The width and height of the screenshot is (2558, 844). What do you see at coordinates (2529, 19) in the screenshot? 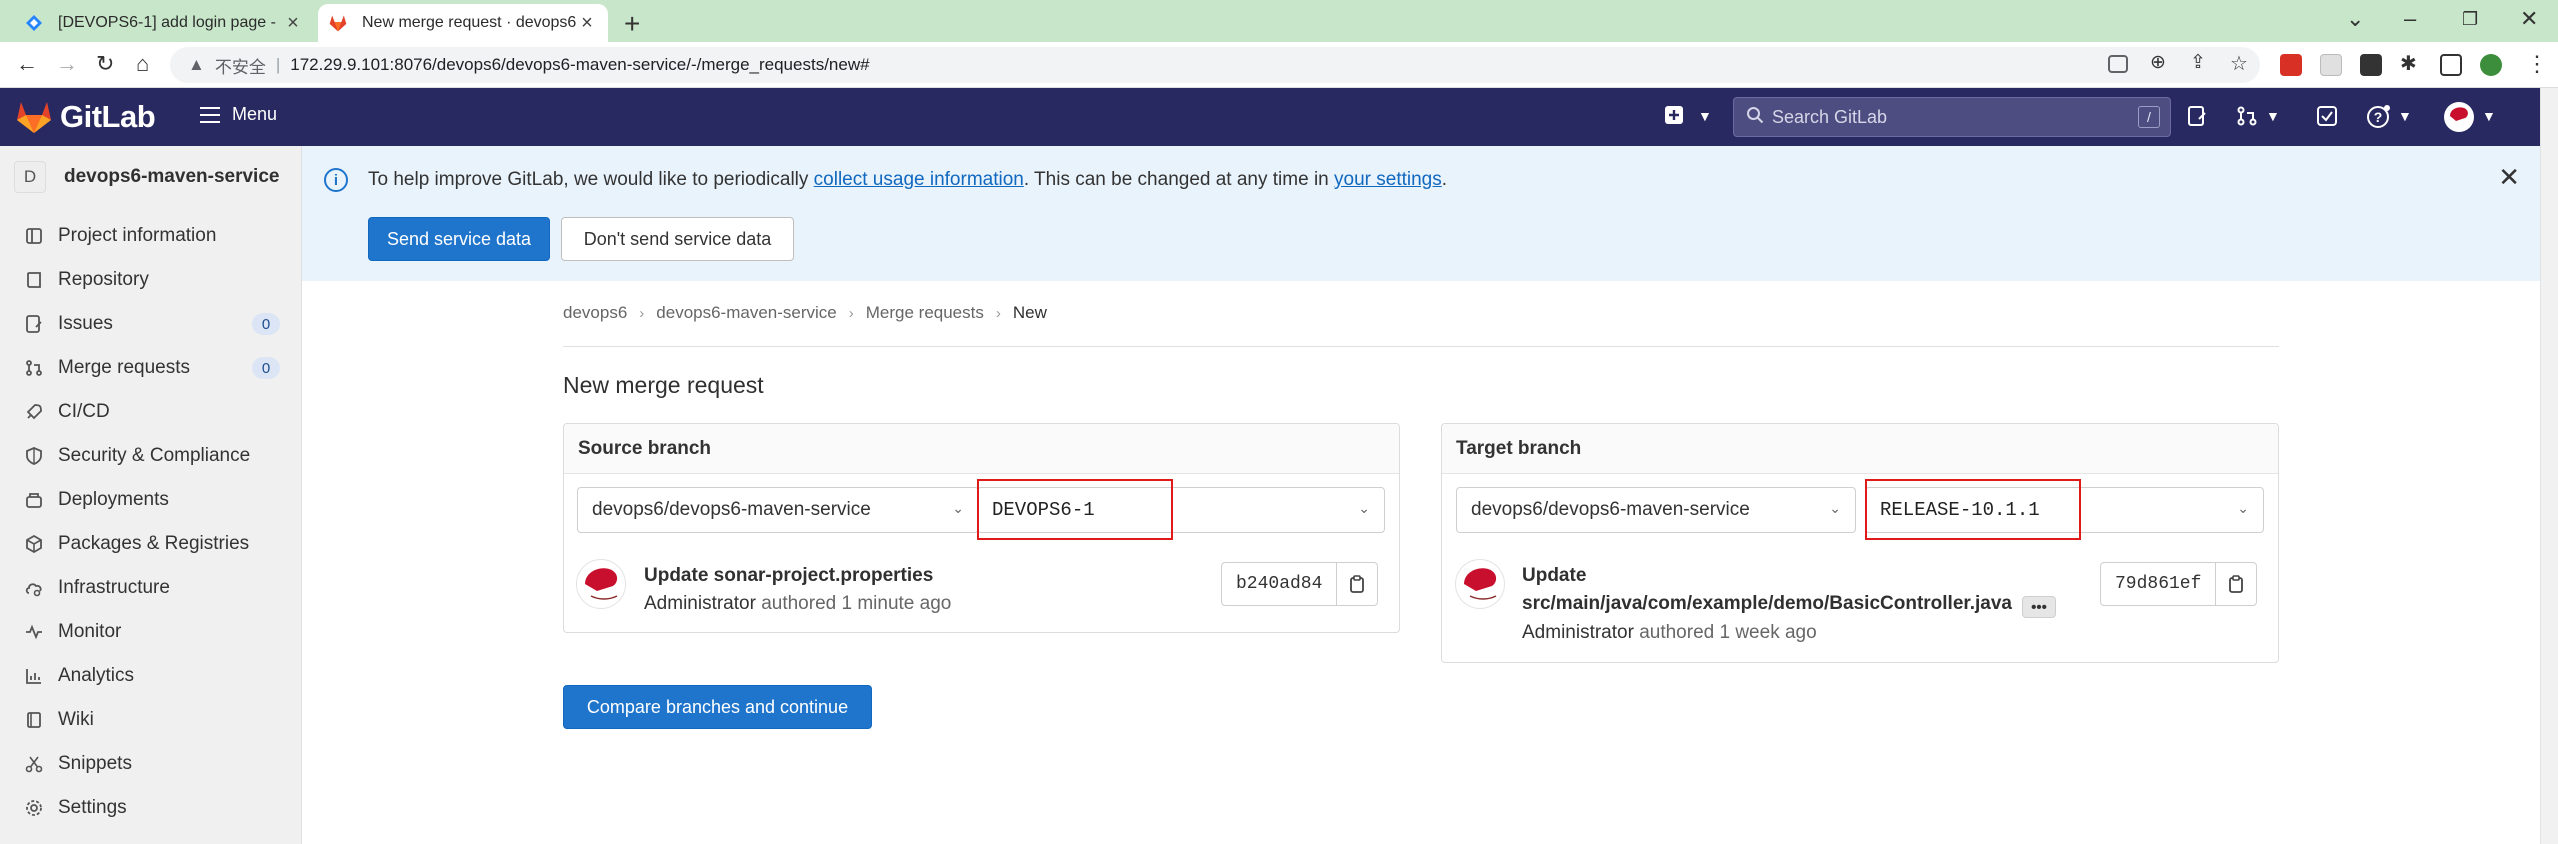
I see `window-close-icon: ✕` at bounding box center [2529, 19].